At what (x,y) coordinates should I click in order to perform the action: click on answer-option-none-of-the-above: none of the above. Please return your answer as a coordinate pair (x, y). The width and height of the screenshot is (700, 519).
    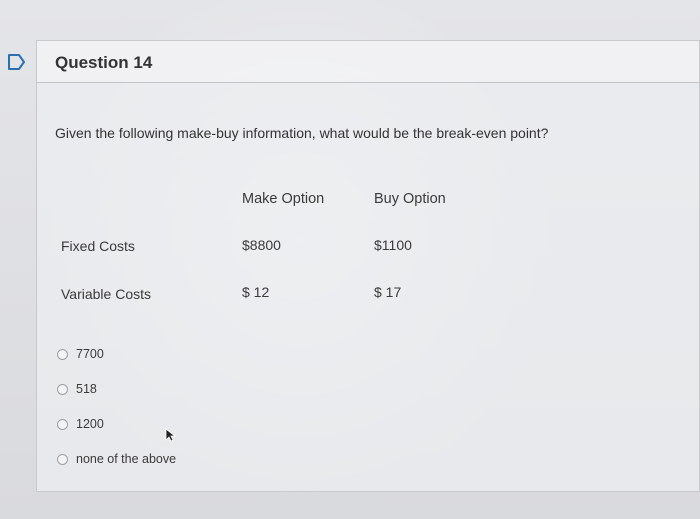
    Looking at the image, I should click on (116, 459).